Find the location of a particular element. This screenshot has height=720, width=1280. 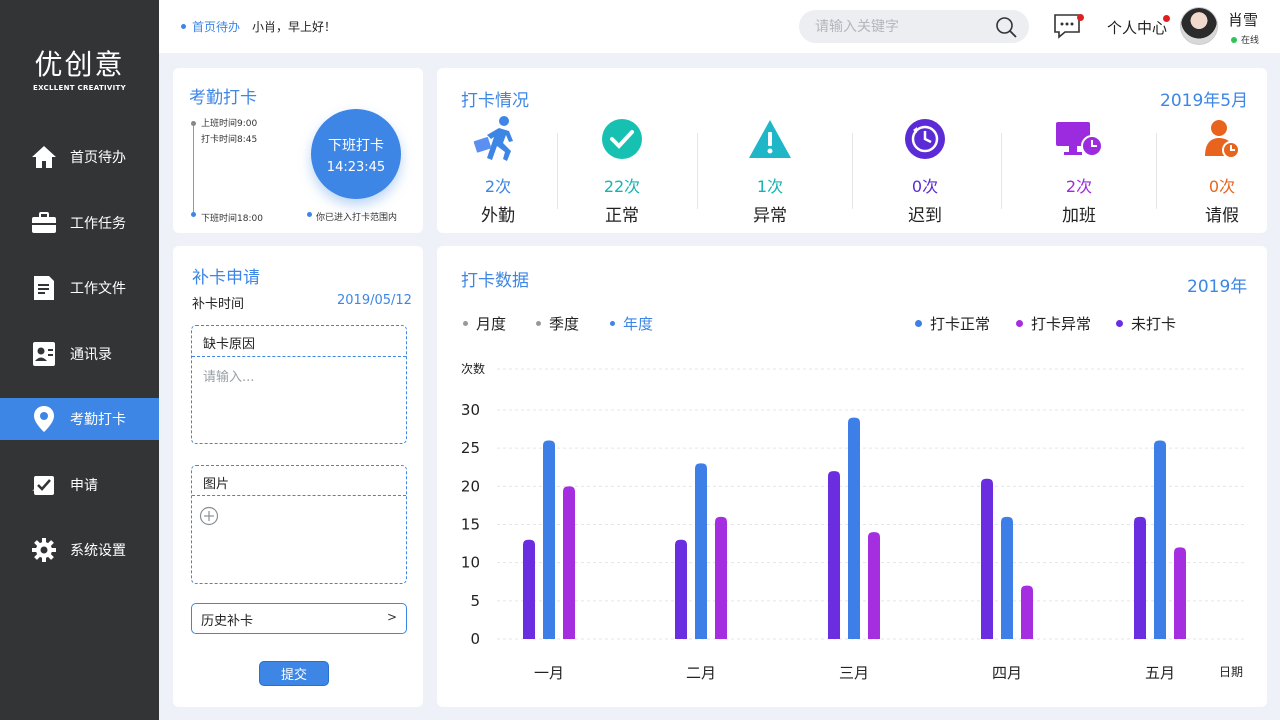

tab-monthly: 月度 is located at coordinates (484, 323).